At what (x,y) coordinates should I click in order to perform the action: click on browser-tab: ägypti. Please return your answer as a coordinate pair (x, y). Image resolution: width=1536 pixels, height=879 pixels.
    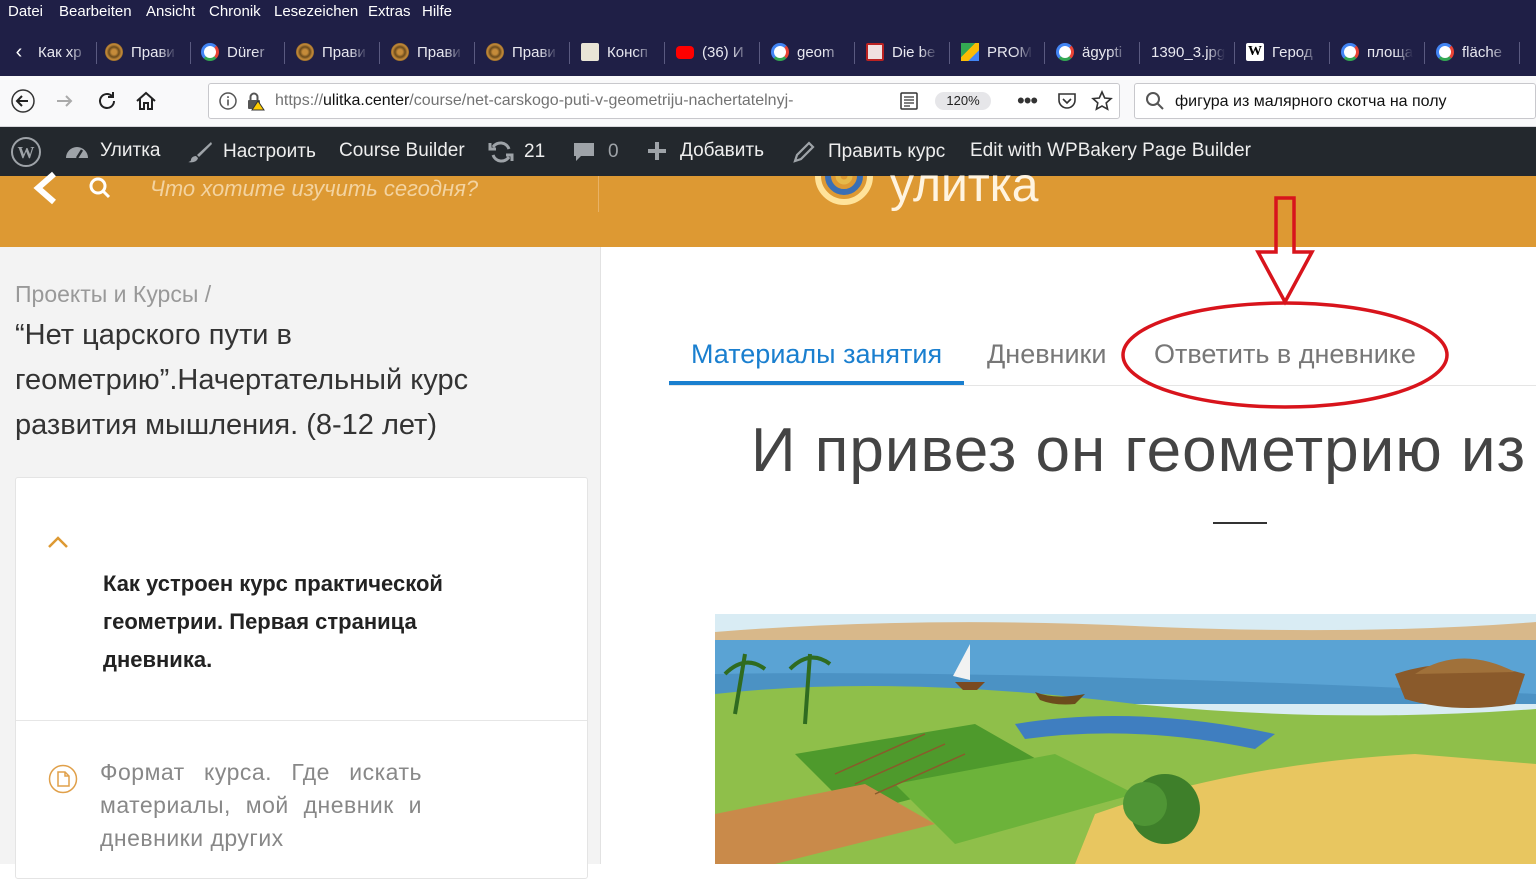
    Looking at the image, I should click on (1092, 52).